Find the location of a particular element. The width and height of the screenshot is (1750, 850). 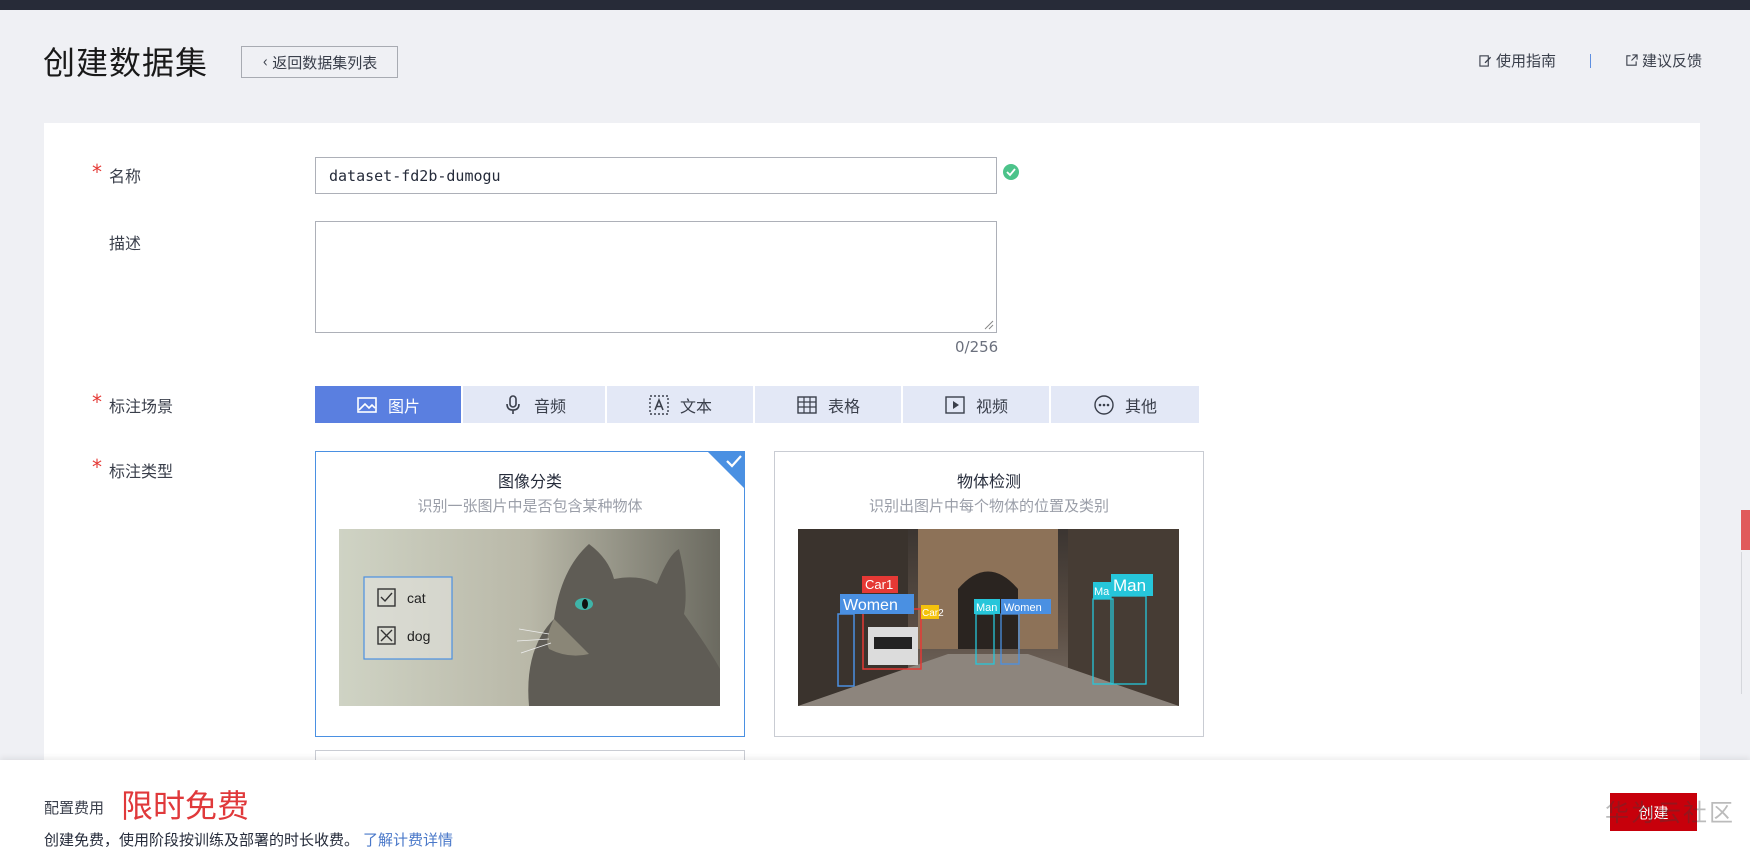

fee-description-text: 创建免费，使用阶段按训练及部署的时长收费。 is located at coordinates (202, 840).